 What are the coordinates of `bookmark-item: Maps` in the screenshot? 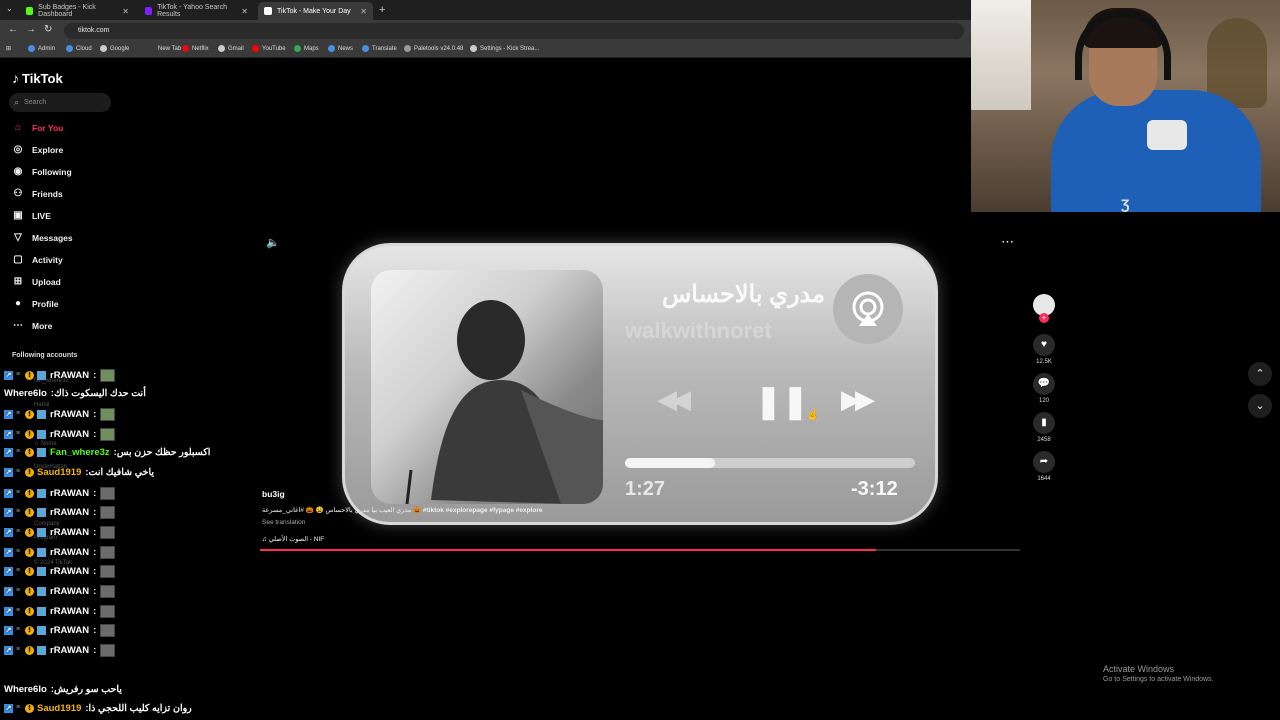 It's located at (306, 48).